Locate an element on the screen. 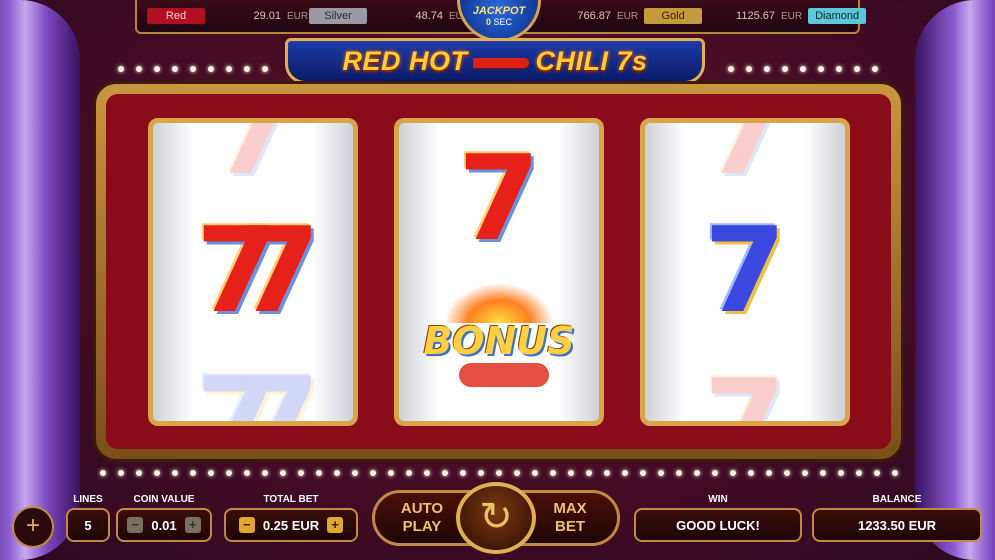  reel-1: 7 77 77 is located at coordinates (253, 272).